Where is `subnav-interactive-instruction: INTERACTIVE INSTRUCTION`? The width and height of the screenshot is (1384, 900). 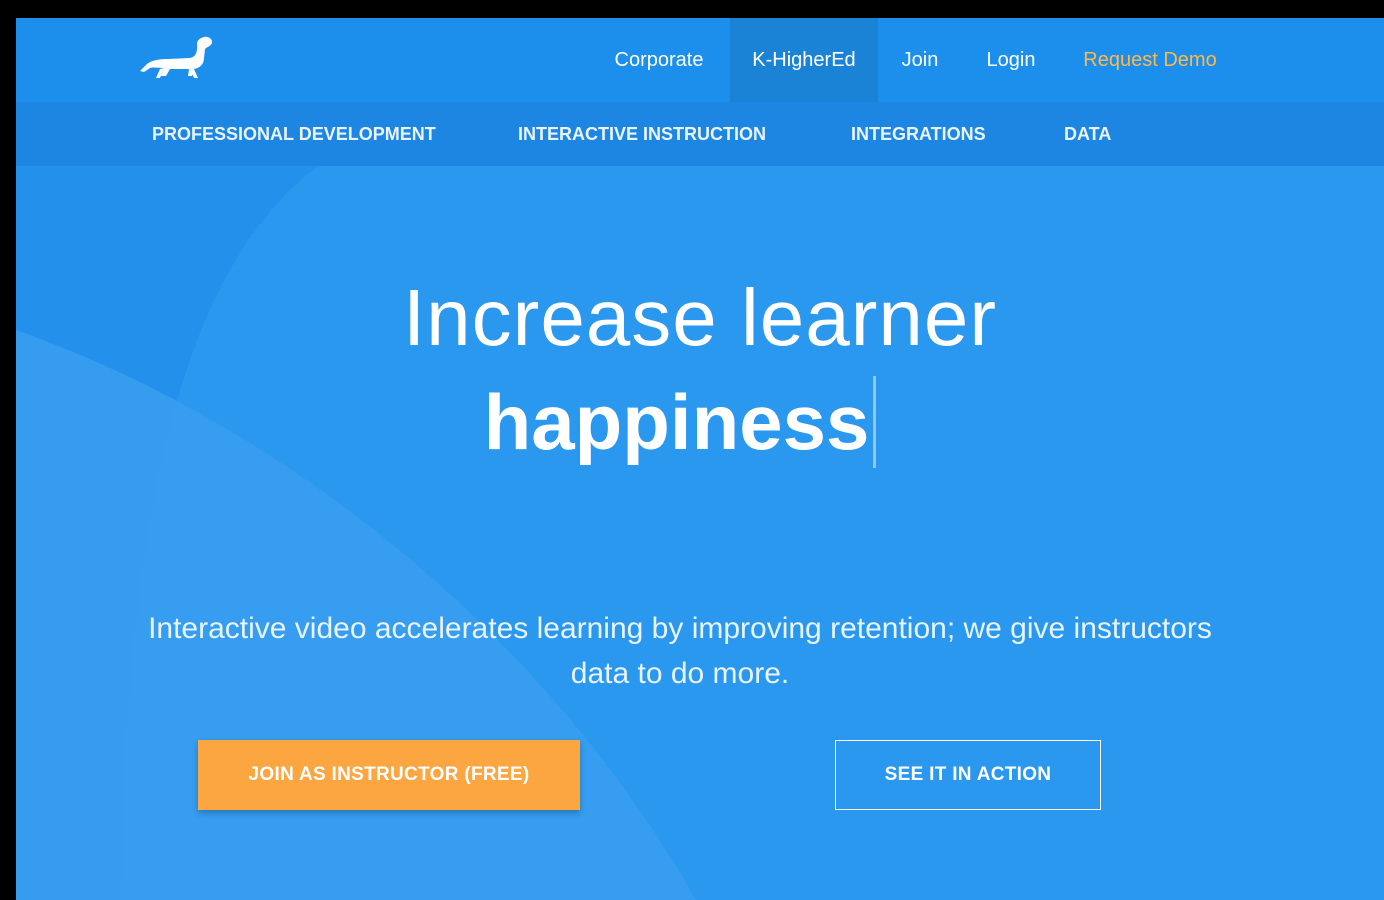
subnav-interactive-instruction: INTERACTIVE INSTRUCTION is located at coordinates (642, 134).